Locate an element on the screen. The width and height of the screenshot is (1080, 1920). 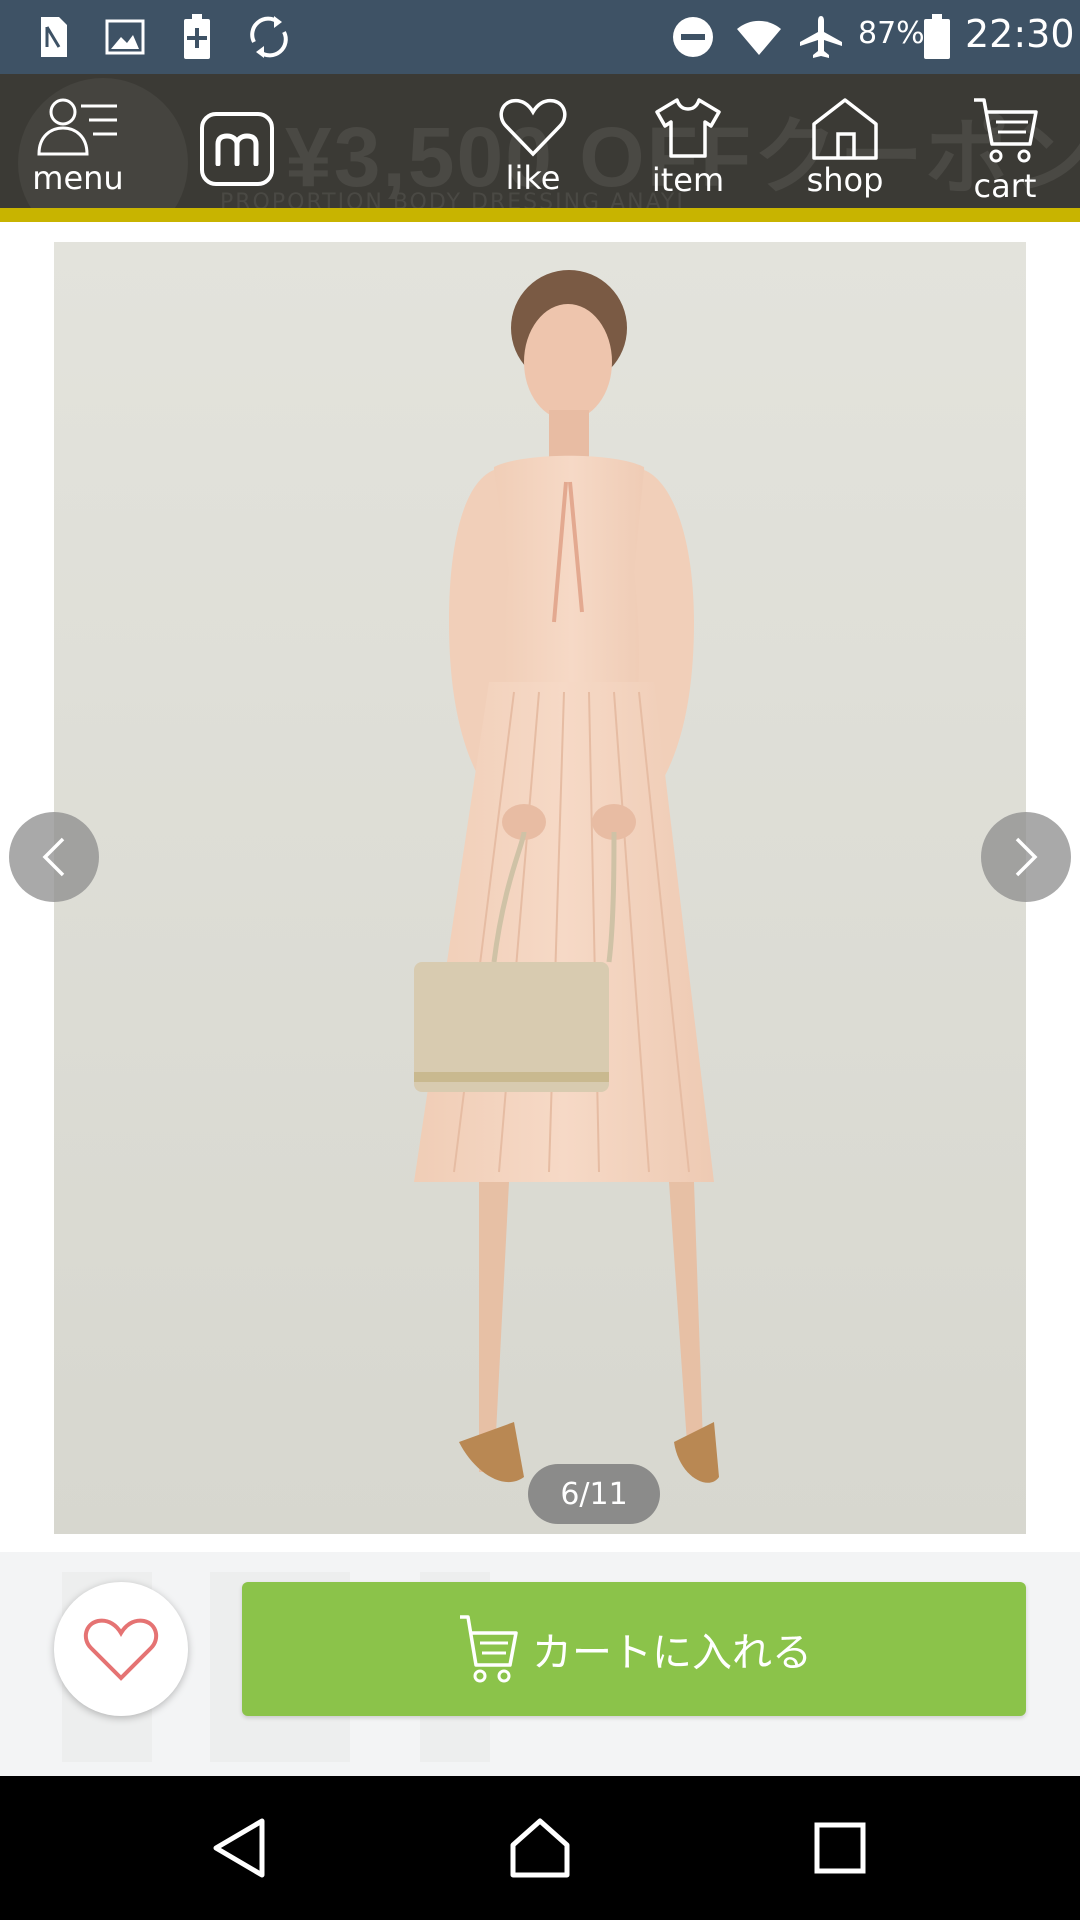
like-nav-button: like is located at coordinates (533, 151).